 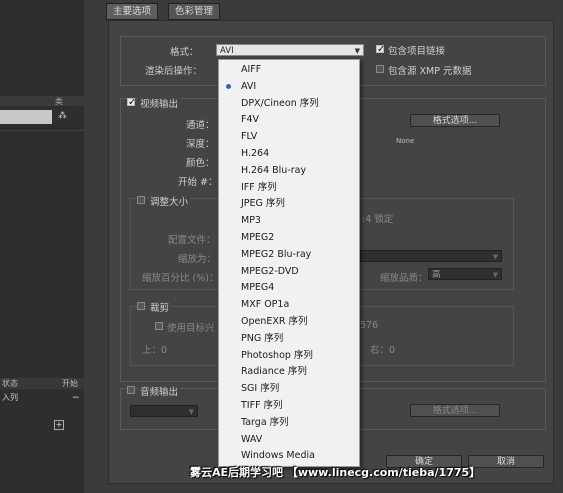 What do you see at coordinates (59, 425) in the screenshot?
I see `plus-icon: +` at bounding box center [59, 425].